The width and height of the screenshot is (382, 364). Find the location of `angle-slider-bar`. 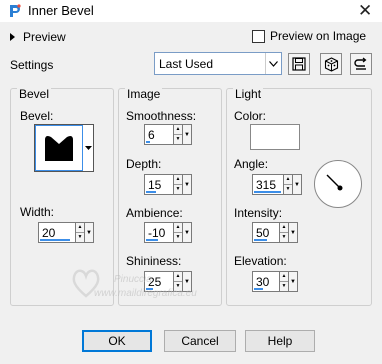

angle-slider-bar is located at coordinates (267, 192).